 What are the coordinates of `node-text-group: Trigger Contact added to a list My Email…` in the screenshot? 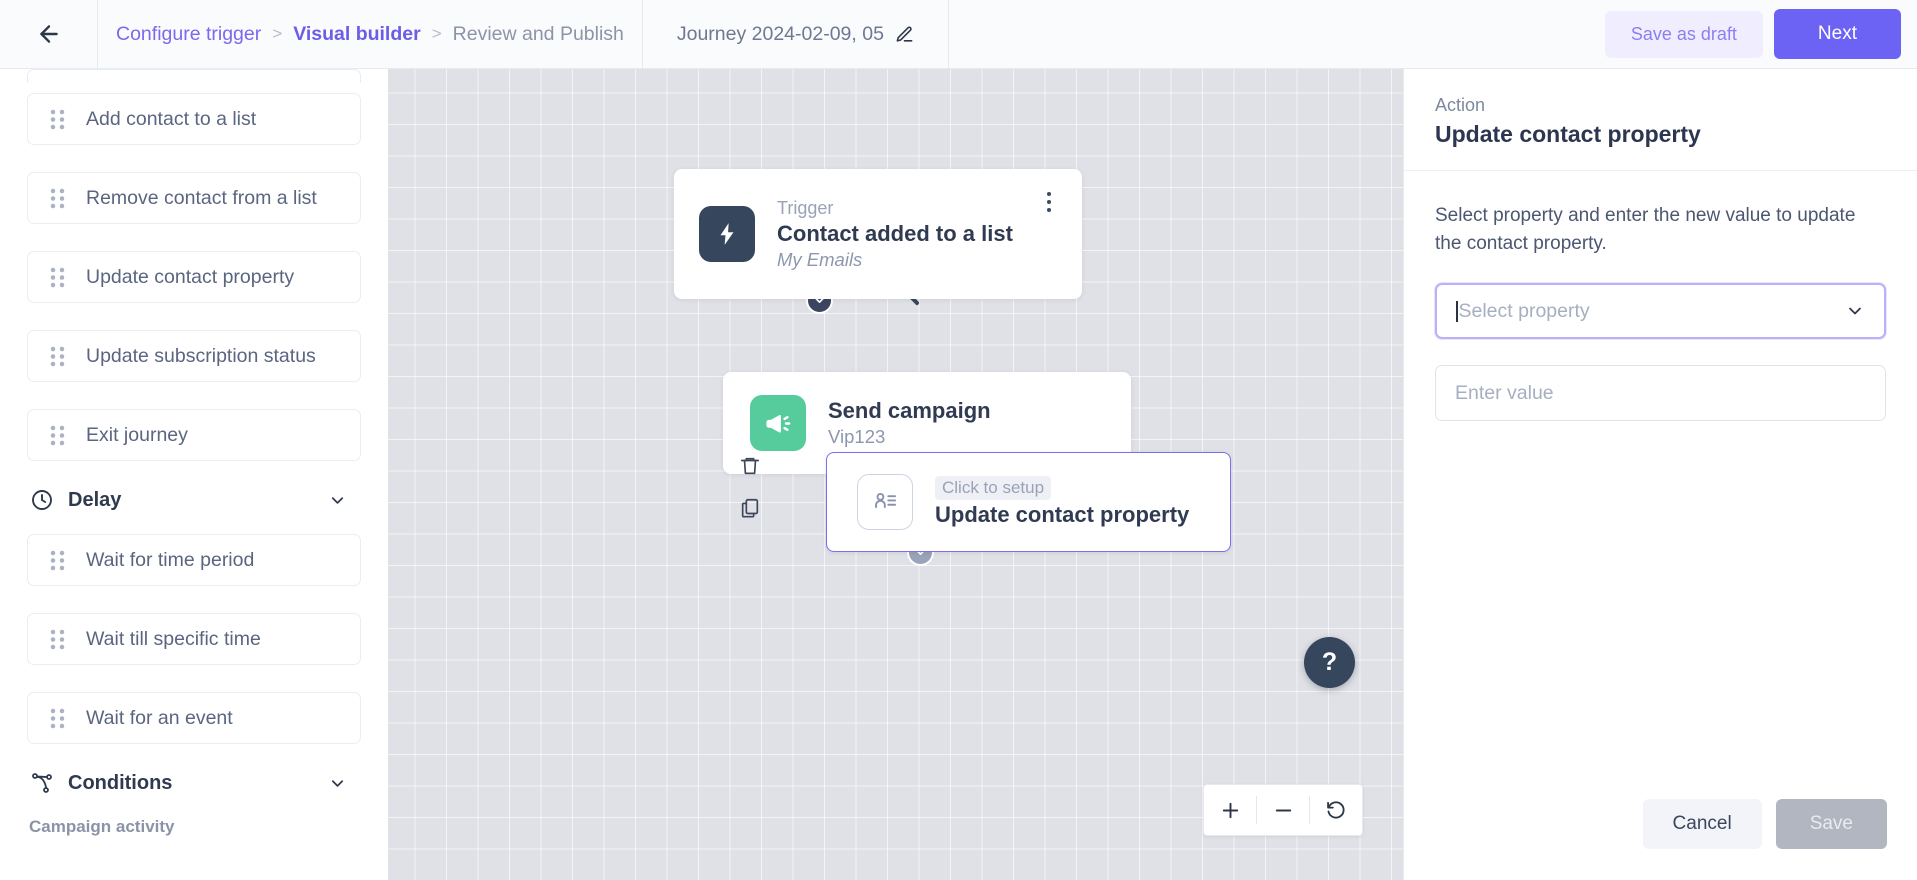 It's located at (895, 234).